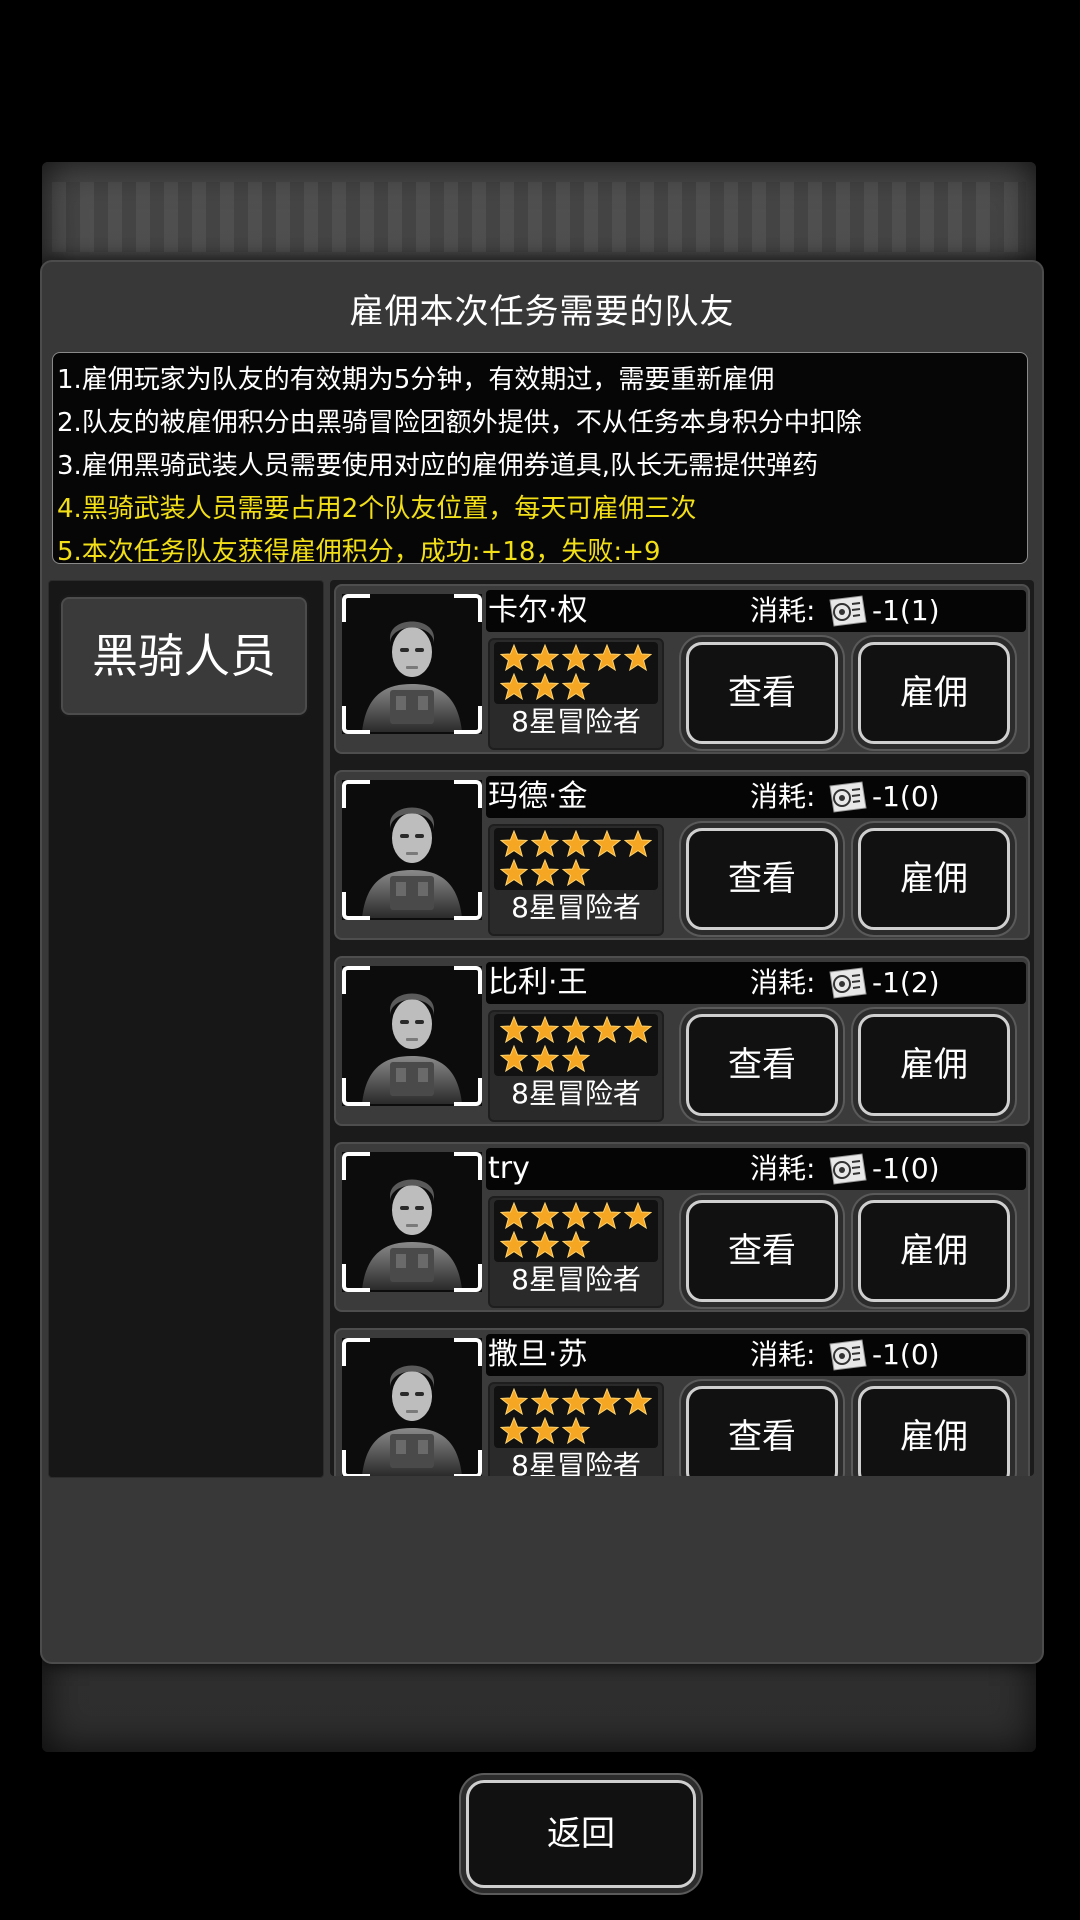  I want to click on category-sidebar: 黑骑人员, so click(186, 1029).